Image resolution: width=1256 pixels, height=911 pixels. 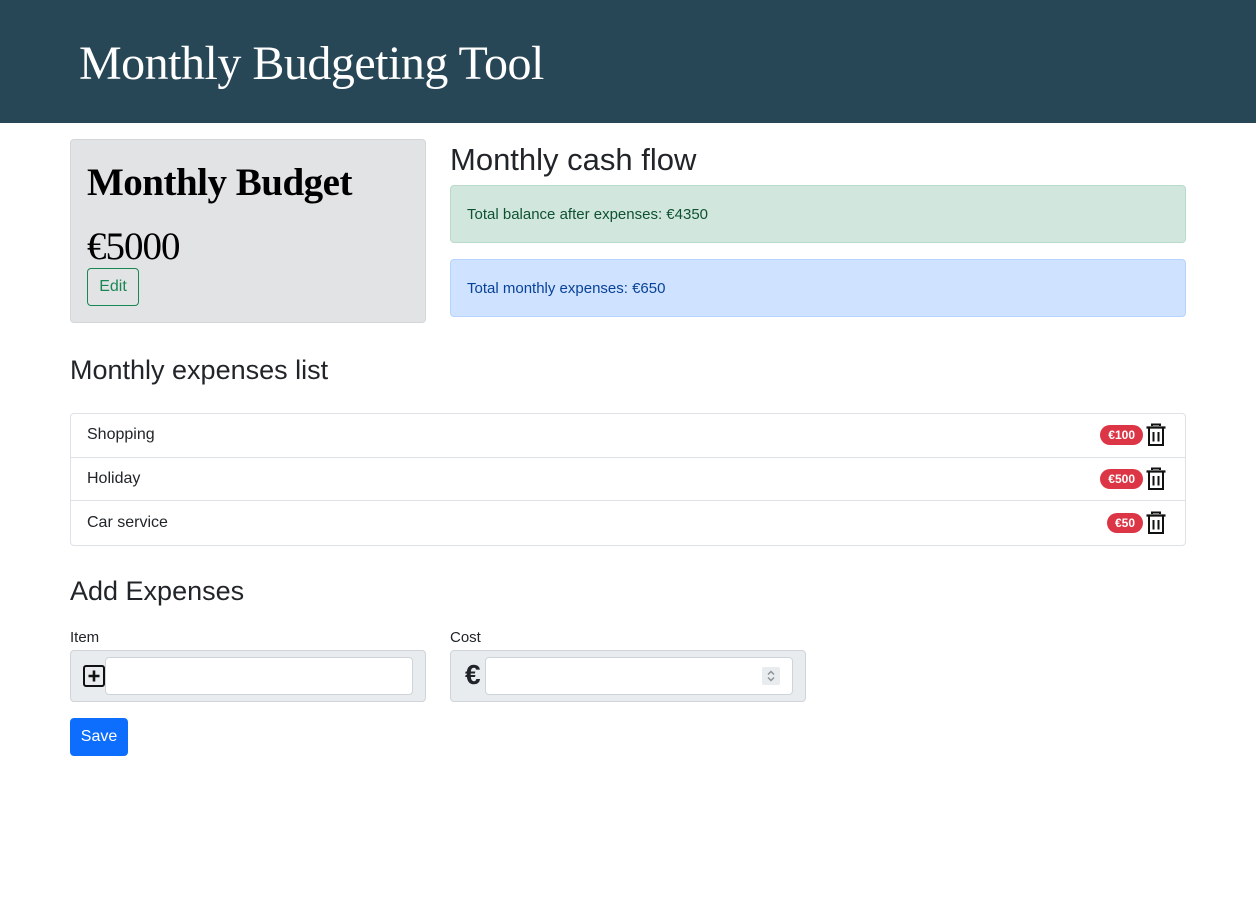 What do you see at coordinates (121, 435) in the screenshot?
I see `expense-name: Shopping` at bounding box center [121, 435].